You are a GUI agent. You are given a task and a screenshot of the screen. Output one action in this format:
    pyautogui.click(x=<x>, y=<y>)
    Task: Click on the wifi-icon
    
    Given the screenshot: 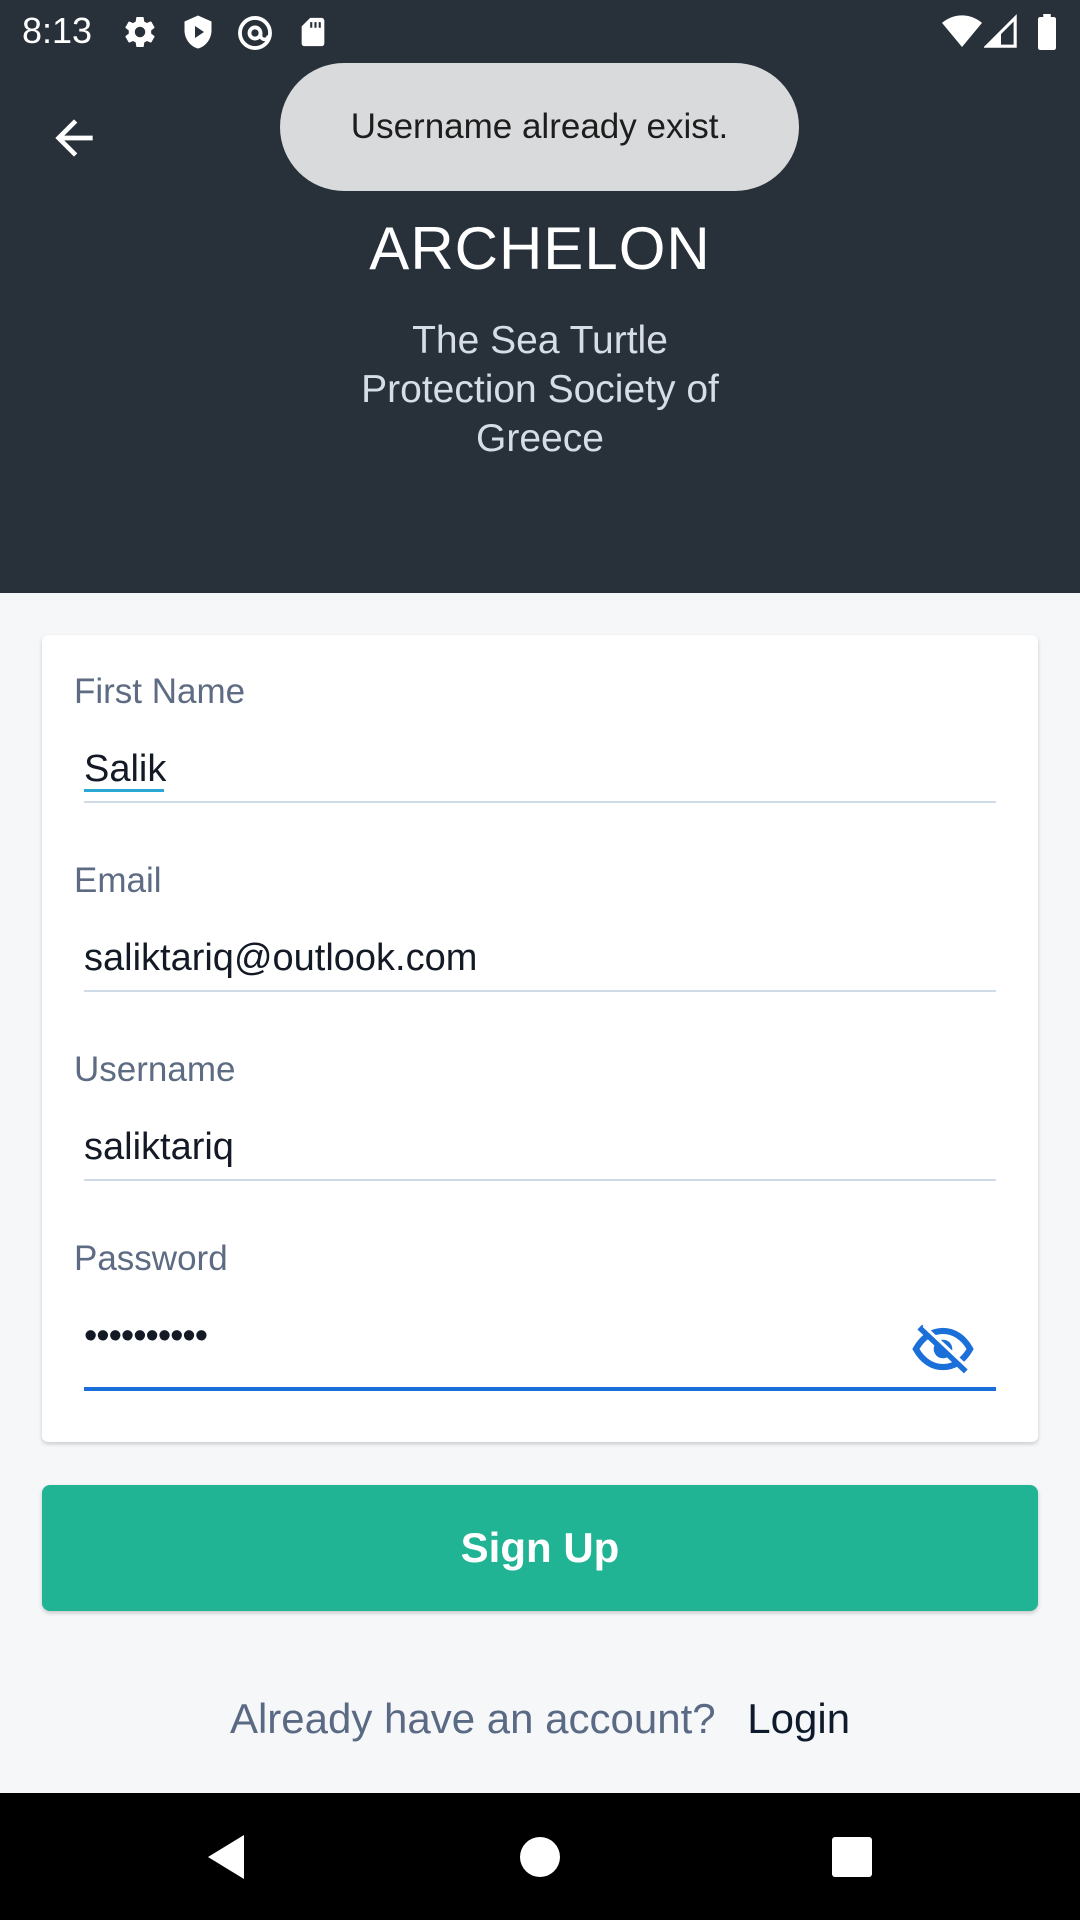 What is the action you would take?
    pyautogui.click(x=962, y=31)
    